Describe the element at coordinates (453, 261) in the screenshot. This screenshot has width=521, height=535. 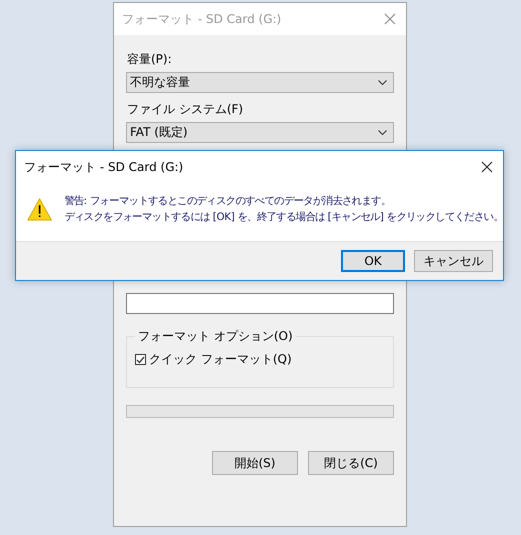
I see `dialog-button: キャンセル` at that location.